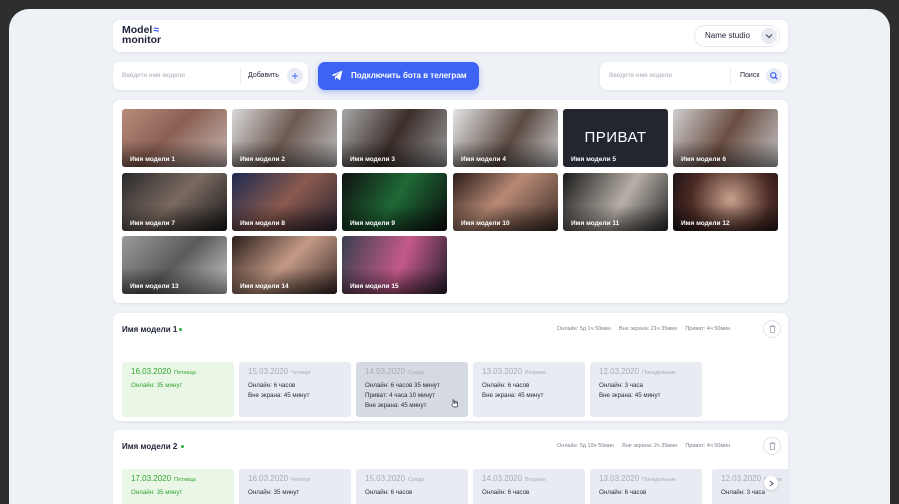 This screenshot has height=504, width=899. I want to click on day-card: 17.03.2020 Пятница Онлайн: 35 минут, so click(178, 486).